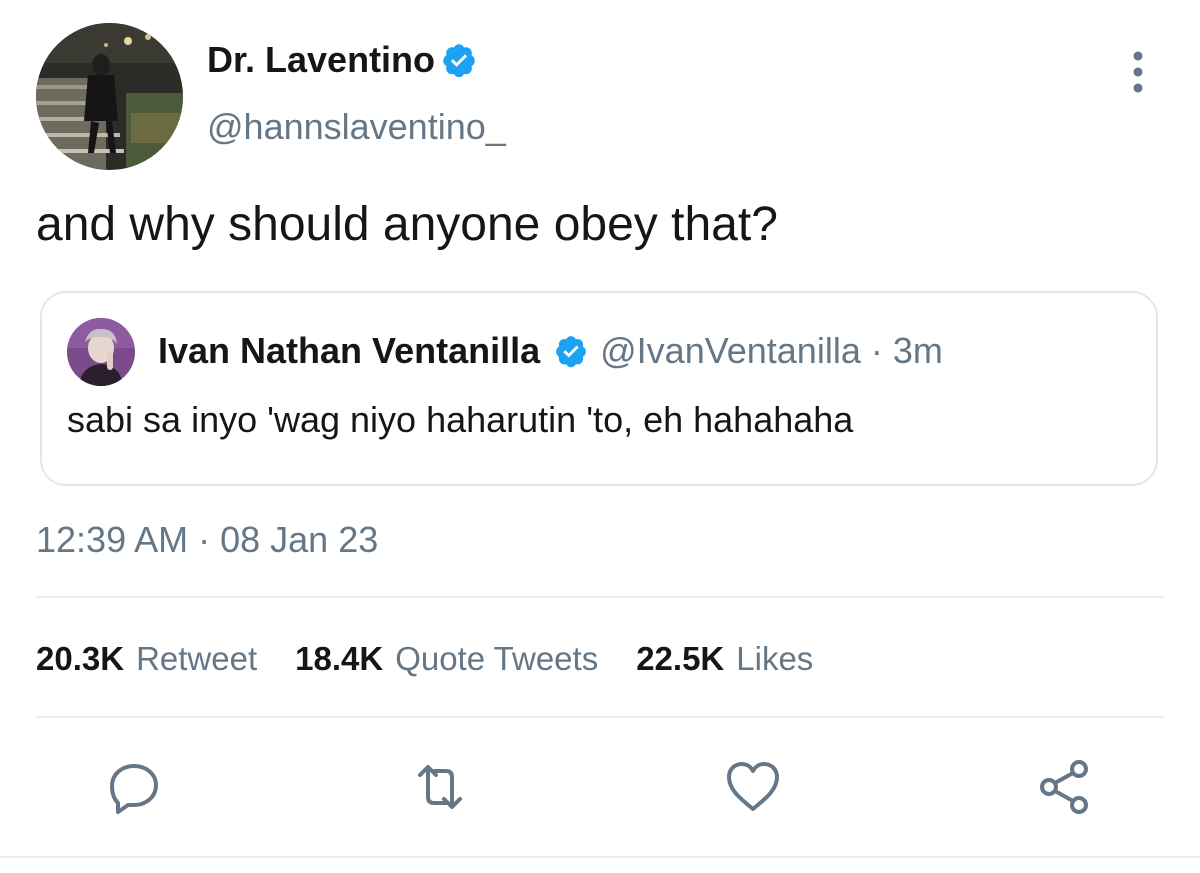 The width and height of the screenshot is (1200, 873). What do you see at coordinates (299, 539) in the screenshot?
I see `tweet-date: 08 Jan 23` at bounding box center [299, 539].